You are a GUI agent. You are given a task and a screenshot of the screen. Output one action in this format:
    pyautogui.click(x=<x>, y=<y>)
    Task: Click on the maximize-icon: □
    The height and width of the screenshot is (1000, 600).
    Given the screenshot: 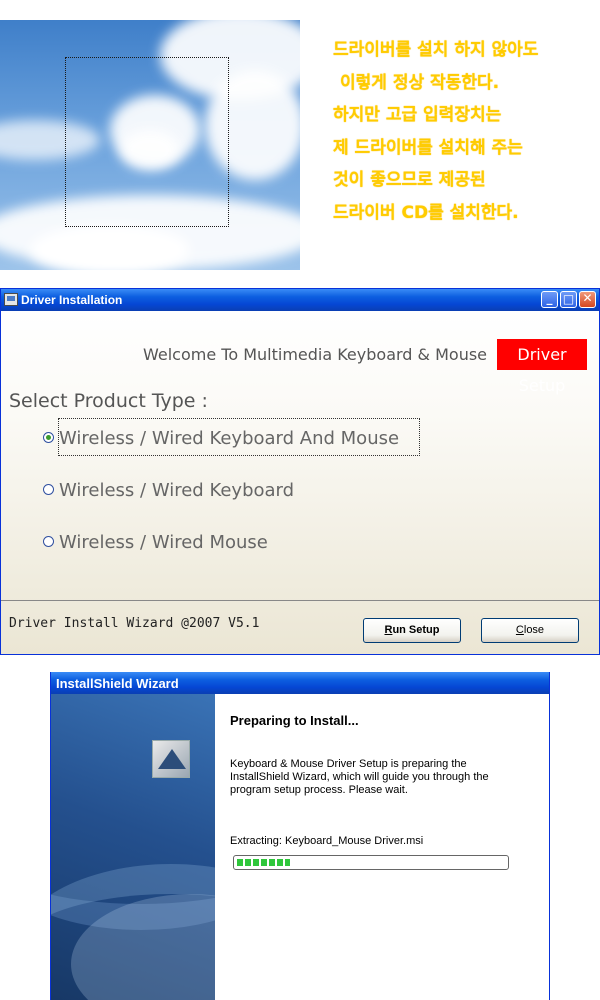 What is the action you would take?
    pyautogui.click(x=568, y=299)
    